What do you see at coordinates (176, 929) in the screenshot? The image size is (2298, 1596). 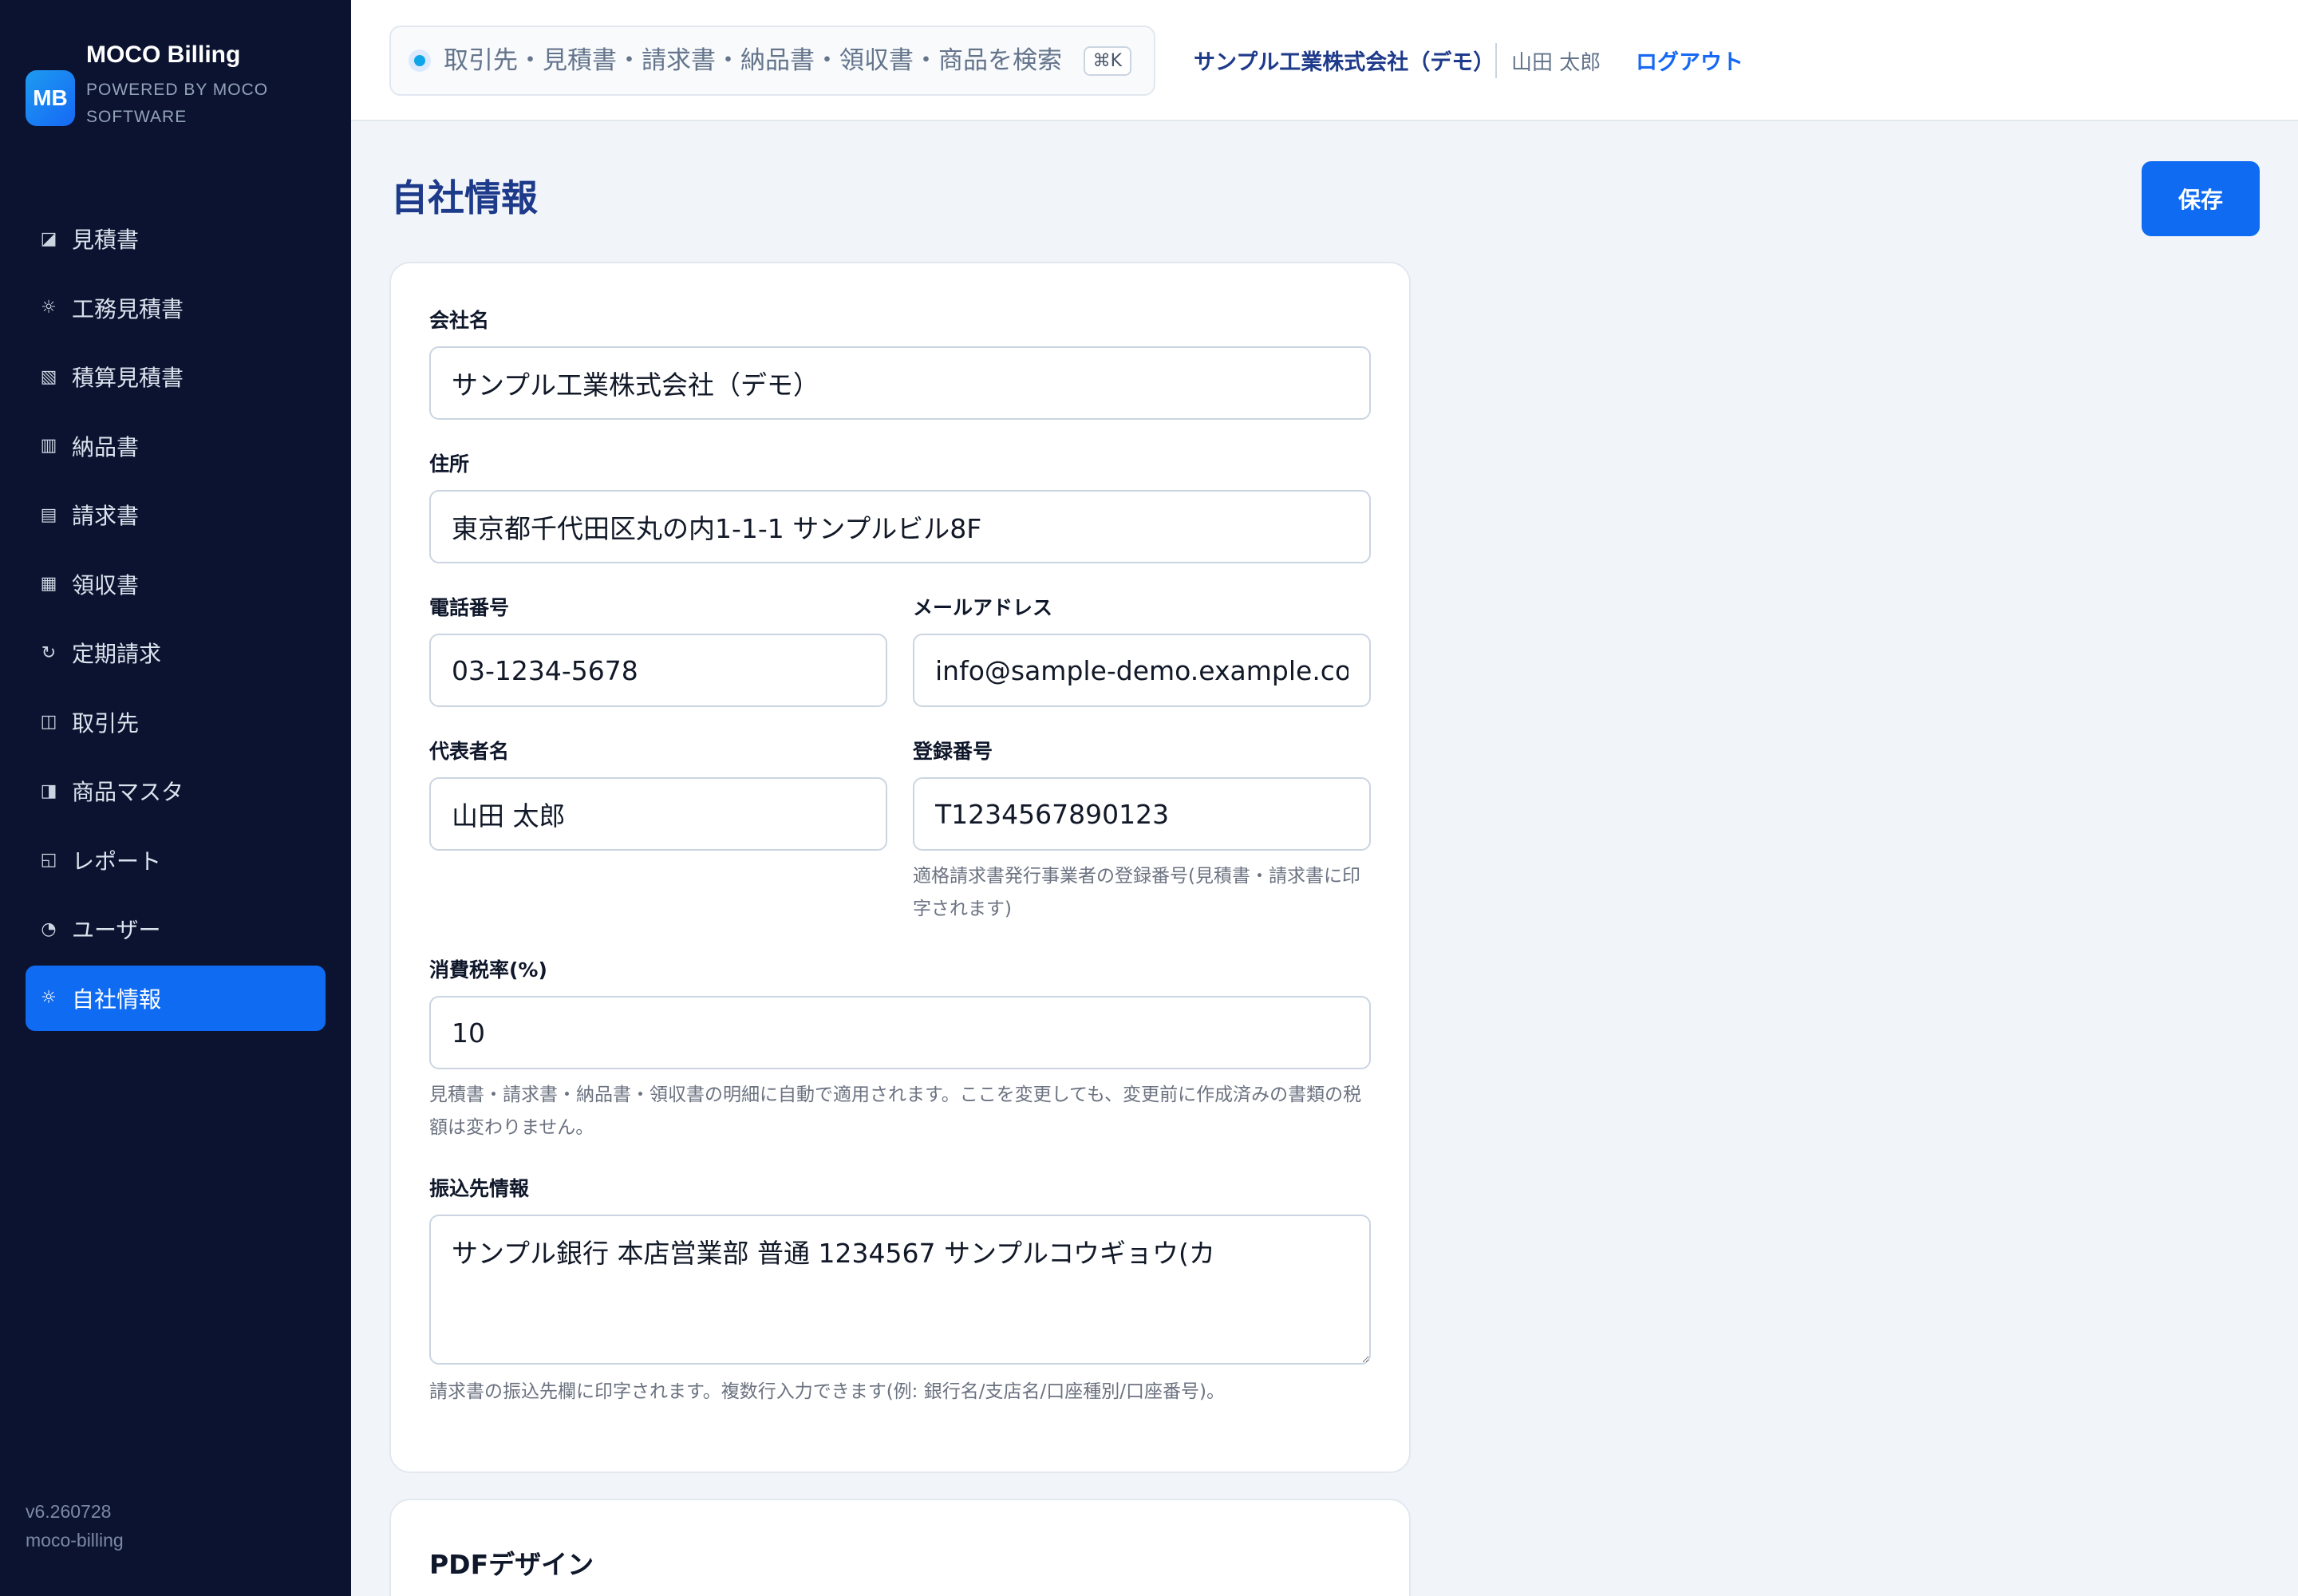 I see `sidebar-item-users: ◔ ユーザー` at bounding box center [176, 929].